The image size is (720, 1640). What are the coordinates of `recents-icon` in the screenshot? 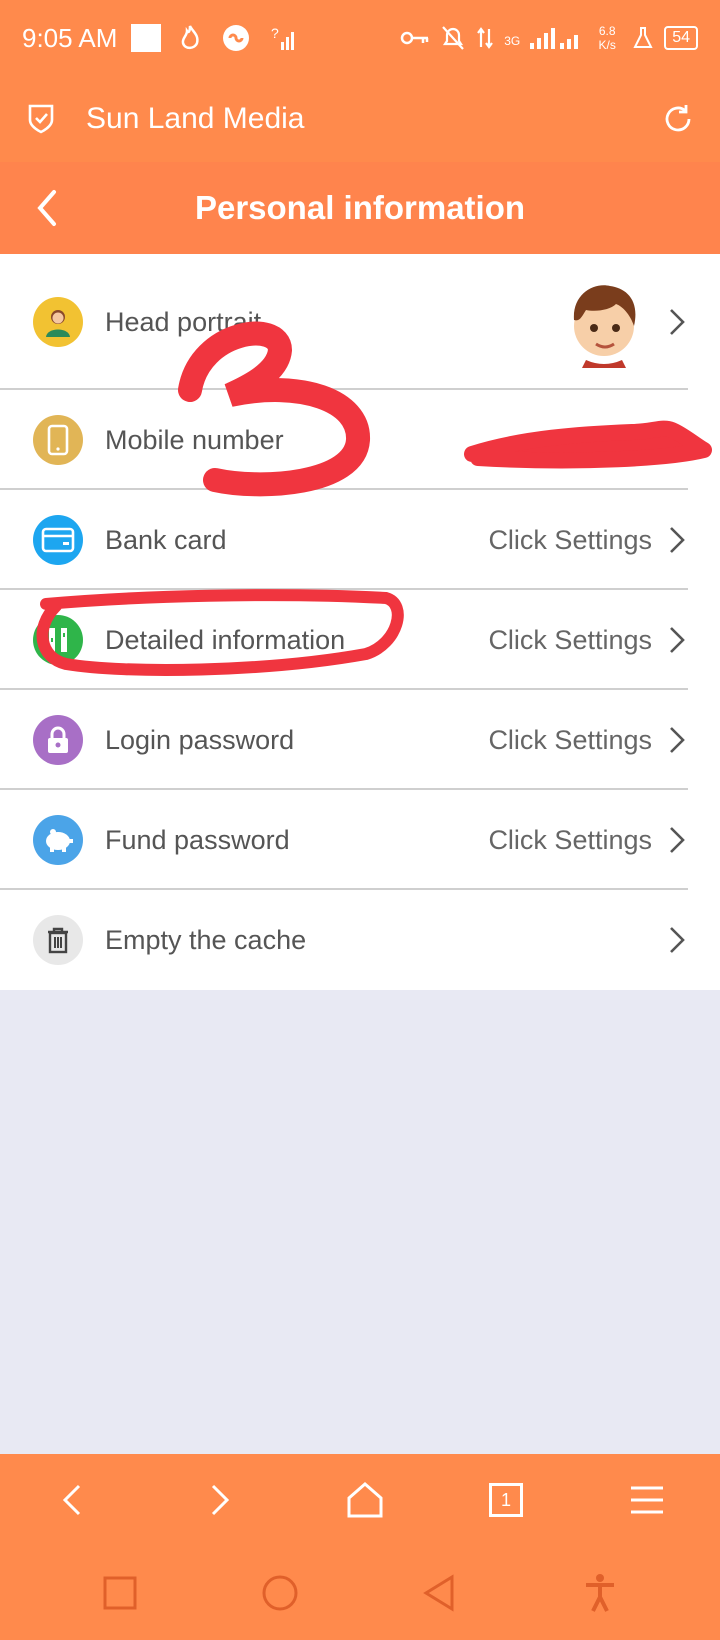 It's located at (120, 1593).